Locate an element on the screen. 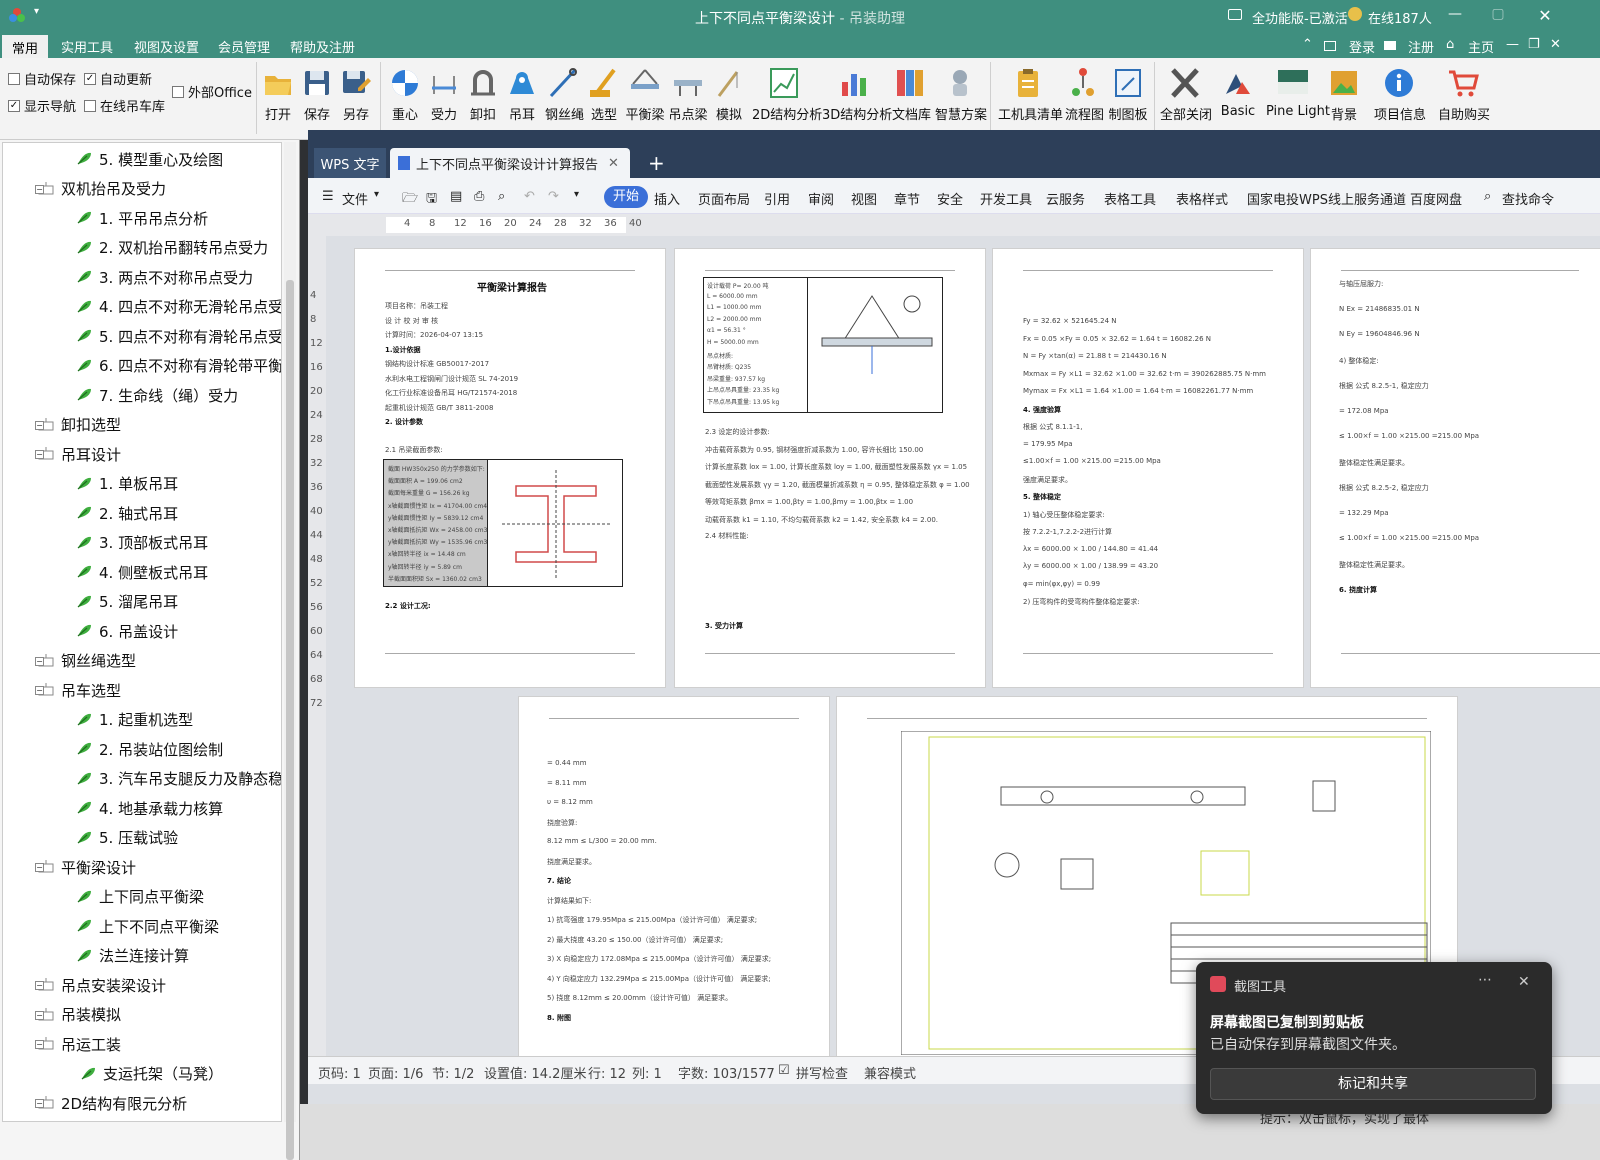 Image resolution: width=1600 pixels, height=1160 pixels. minimize-button: — is located at coordinates (1455, 16).